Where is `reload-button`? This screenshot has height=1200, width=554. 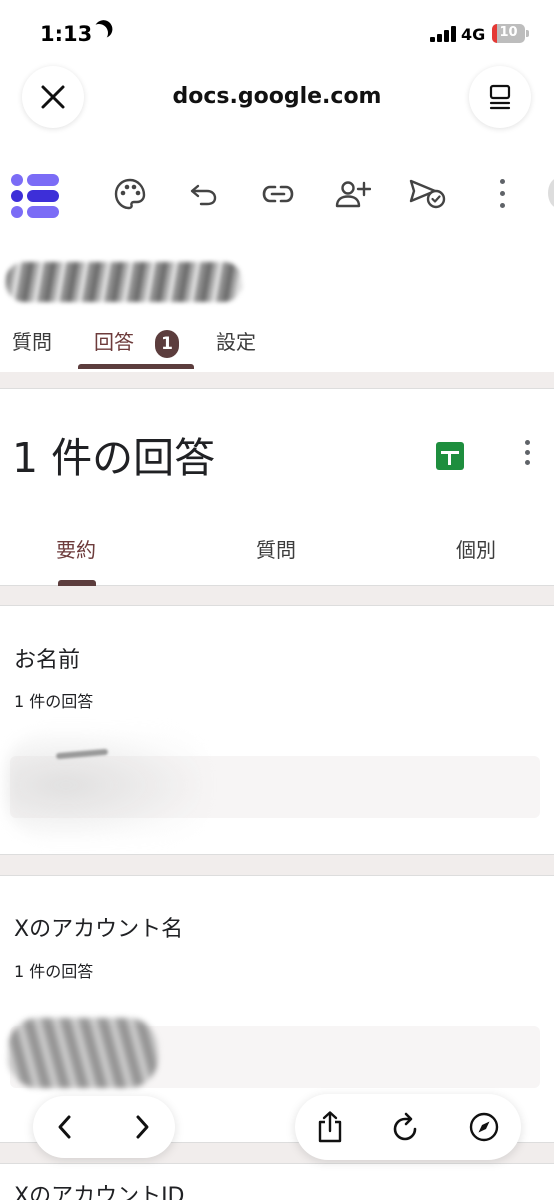 reload-button is located at coordinates (406, 1127).